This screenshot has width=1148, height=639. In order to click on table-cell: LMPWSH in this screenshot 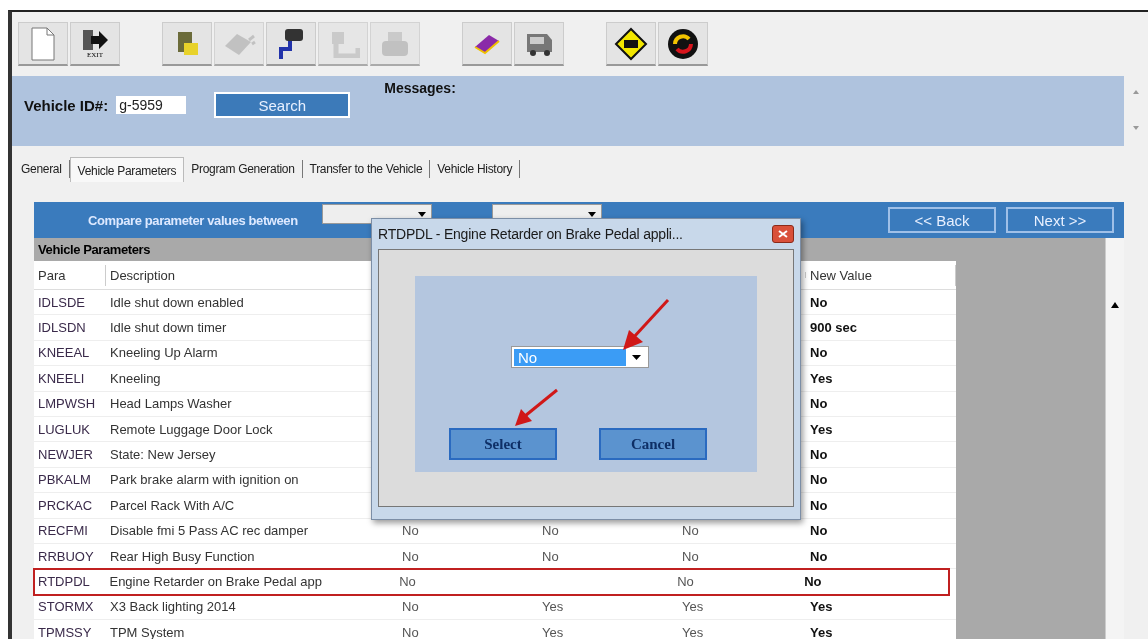, I will do `click(67, 404)`.